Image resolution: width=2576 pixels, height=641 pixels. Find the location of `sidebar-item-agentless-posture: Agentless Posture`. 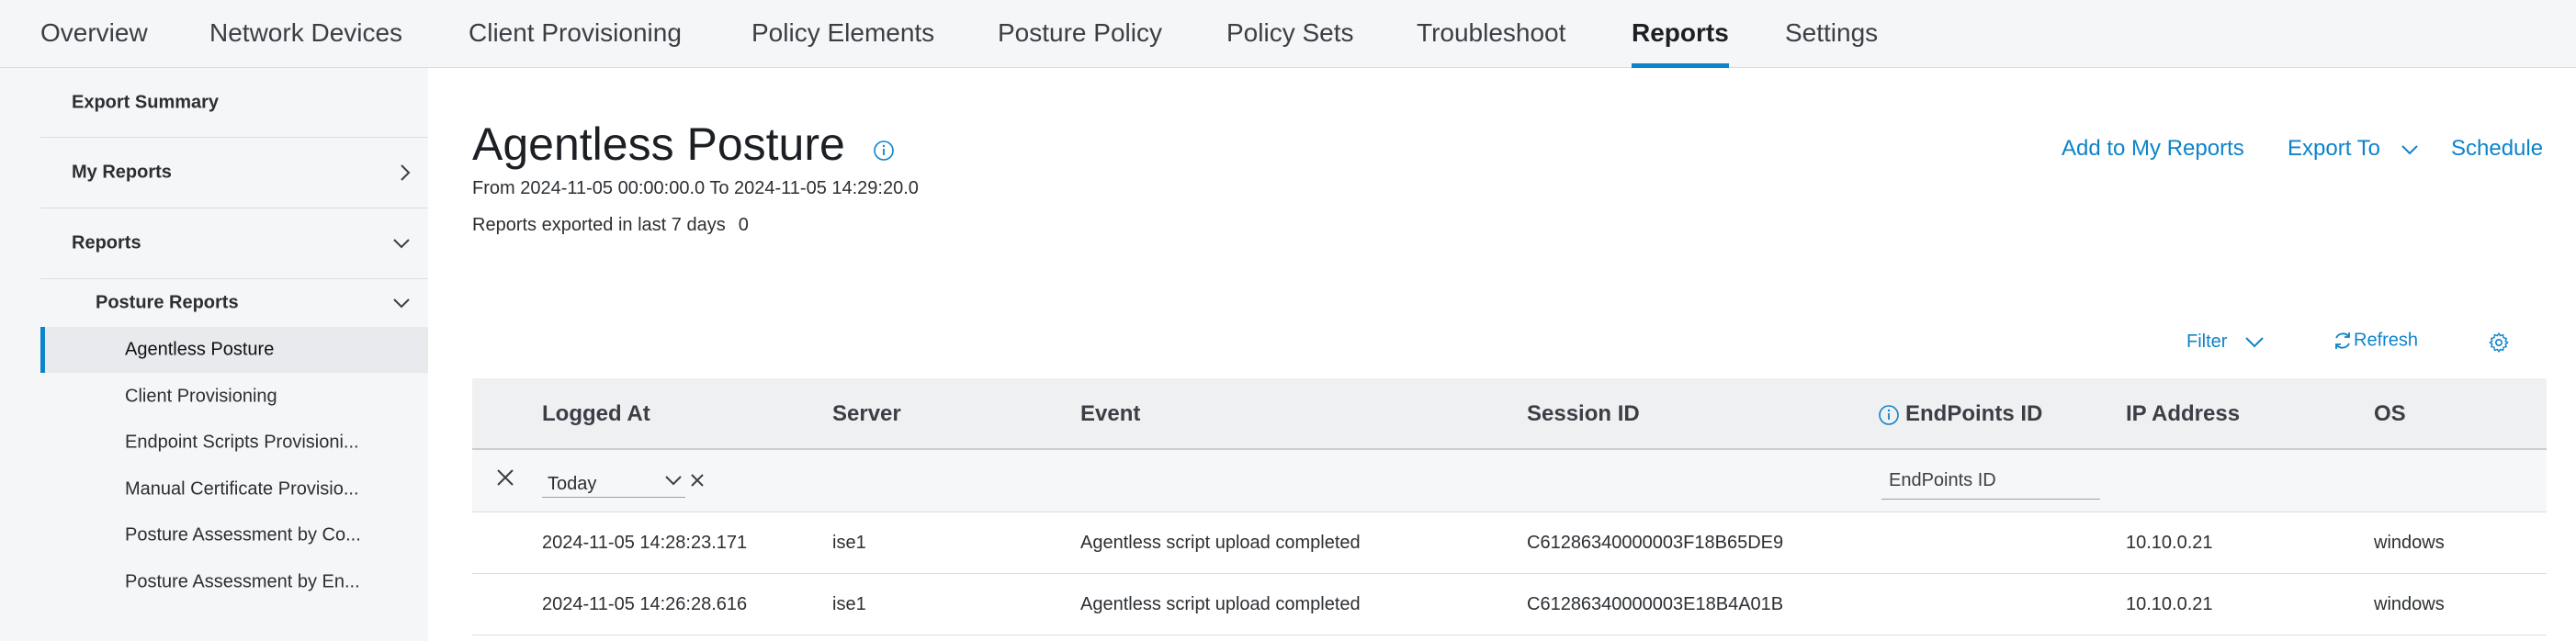

sidebar-item-agentless-posture: Agentless Posture is located at coordinates (234, 350).